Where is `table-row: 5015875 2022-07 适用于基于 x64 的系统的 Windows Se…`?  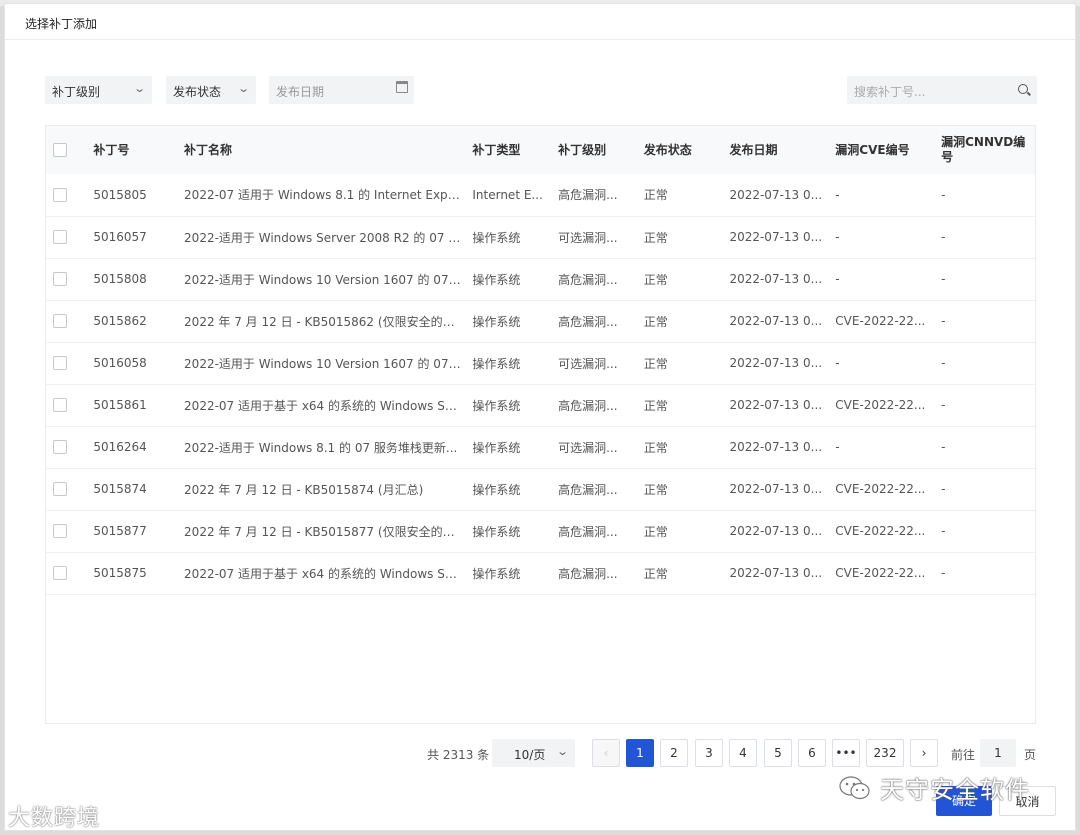 table-row: 5015875 2022-07 适用于基于 x64 的系统的 Windows Se… is located at coordinates (540, 573).